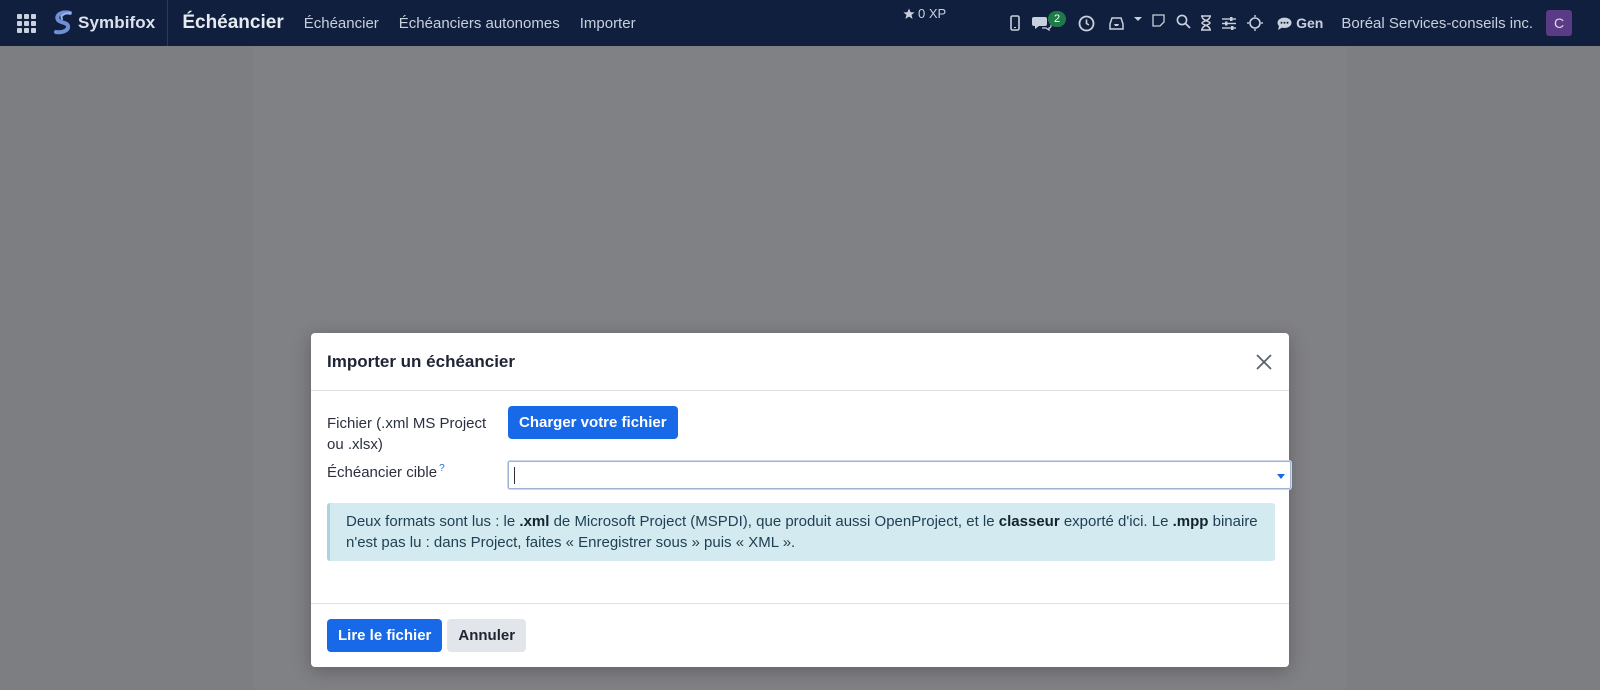 The image size is (1600, 690). I want to click on menu-item-echeanciers-autonomes: Échéanciers autonomes, so click(479, 23).